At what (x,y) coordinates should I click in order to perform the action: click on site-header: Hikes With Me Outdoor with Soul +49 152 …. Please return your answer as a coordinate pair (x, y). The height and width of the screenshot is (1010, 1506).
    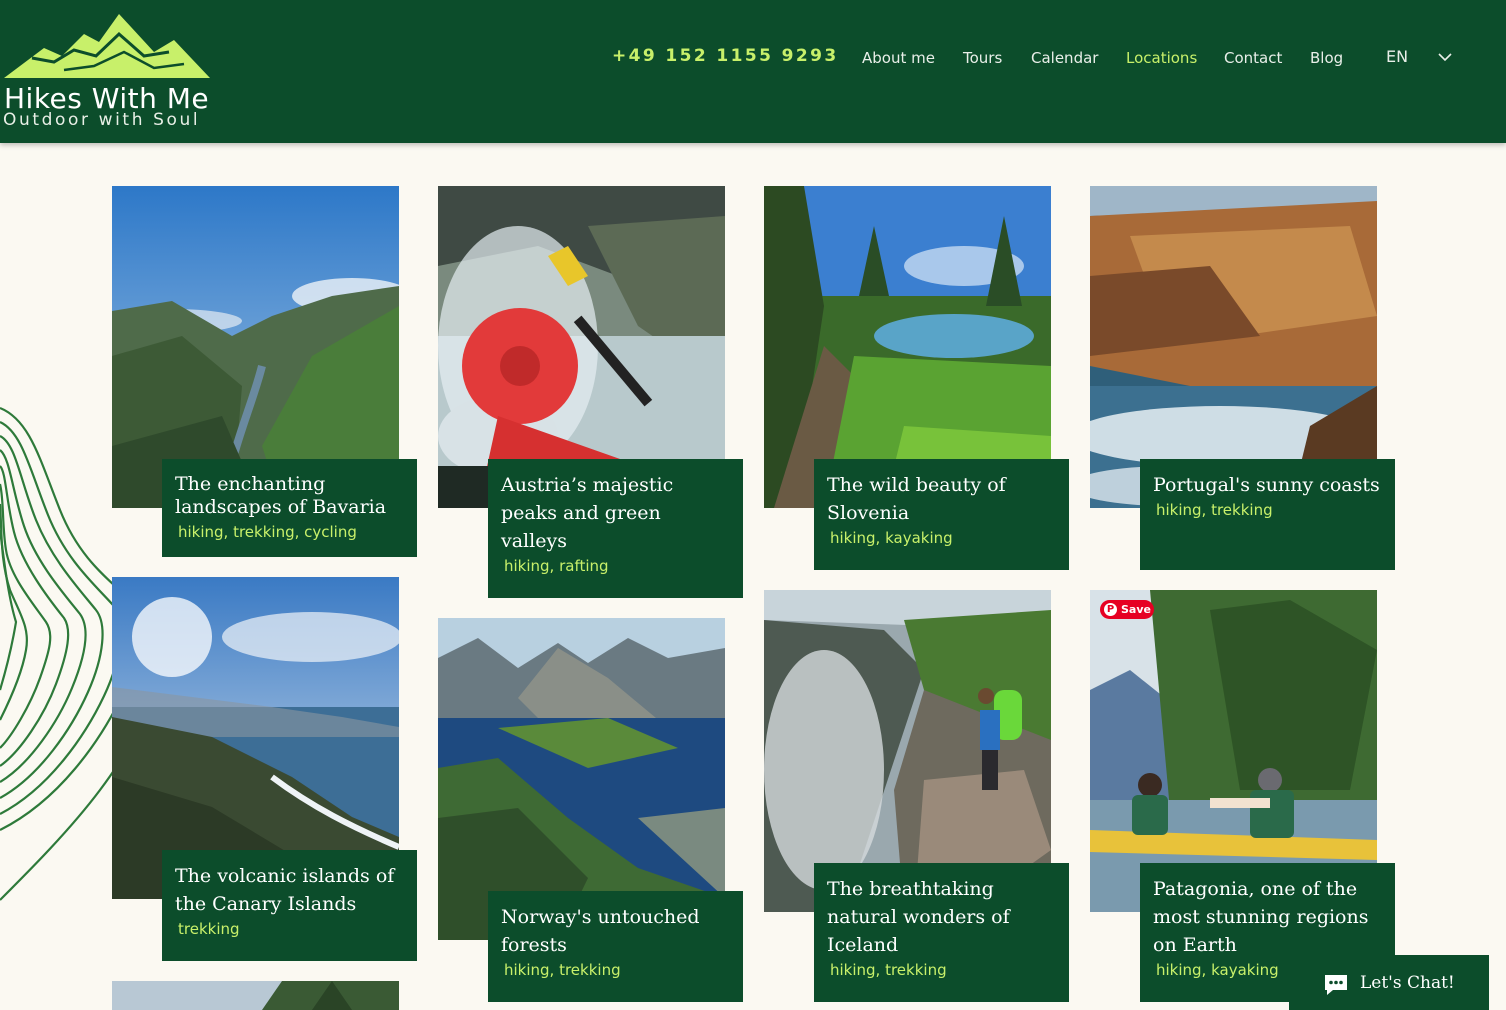
    Looking at the image, I should click on (753, 71).